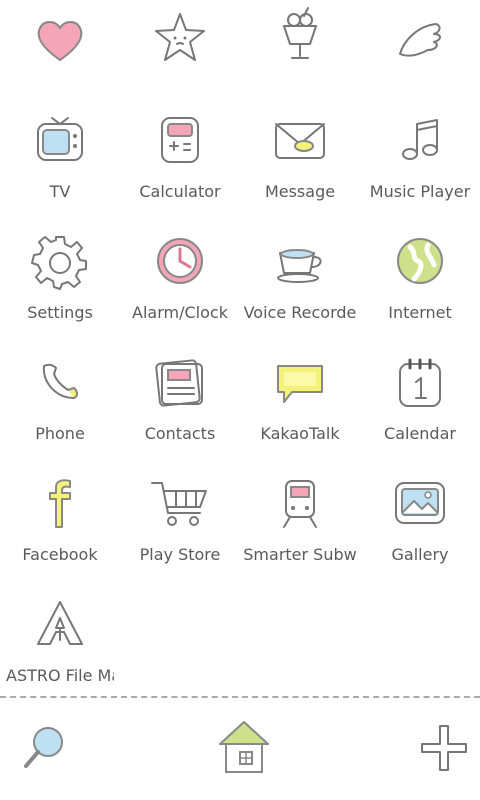 Image resolution: width=480 pixels, height=800 pixels. What do you see at coordinates (300, 382) in the screenshot?
I see `speech-bubble-icon` at bounding box center [300, 382].